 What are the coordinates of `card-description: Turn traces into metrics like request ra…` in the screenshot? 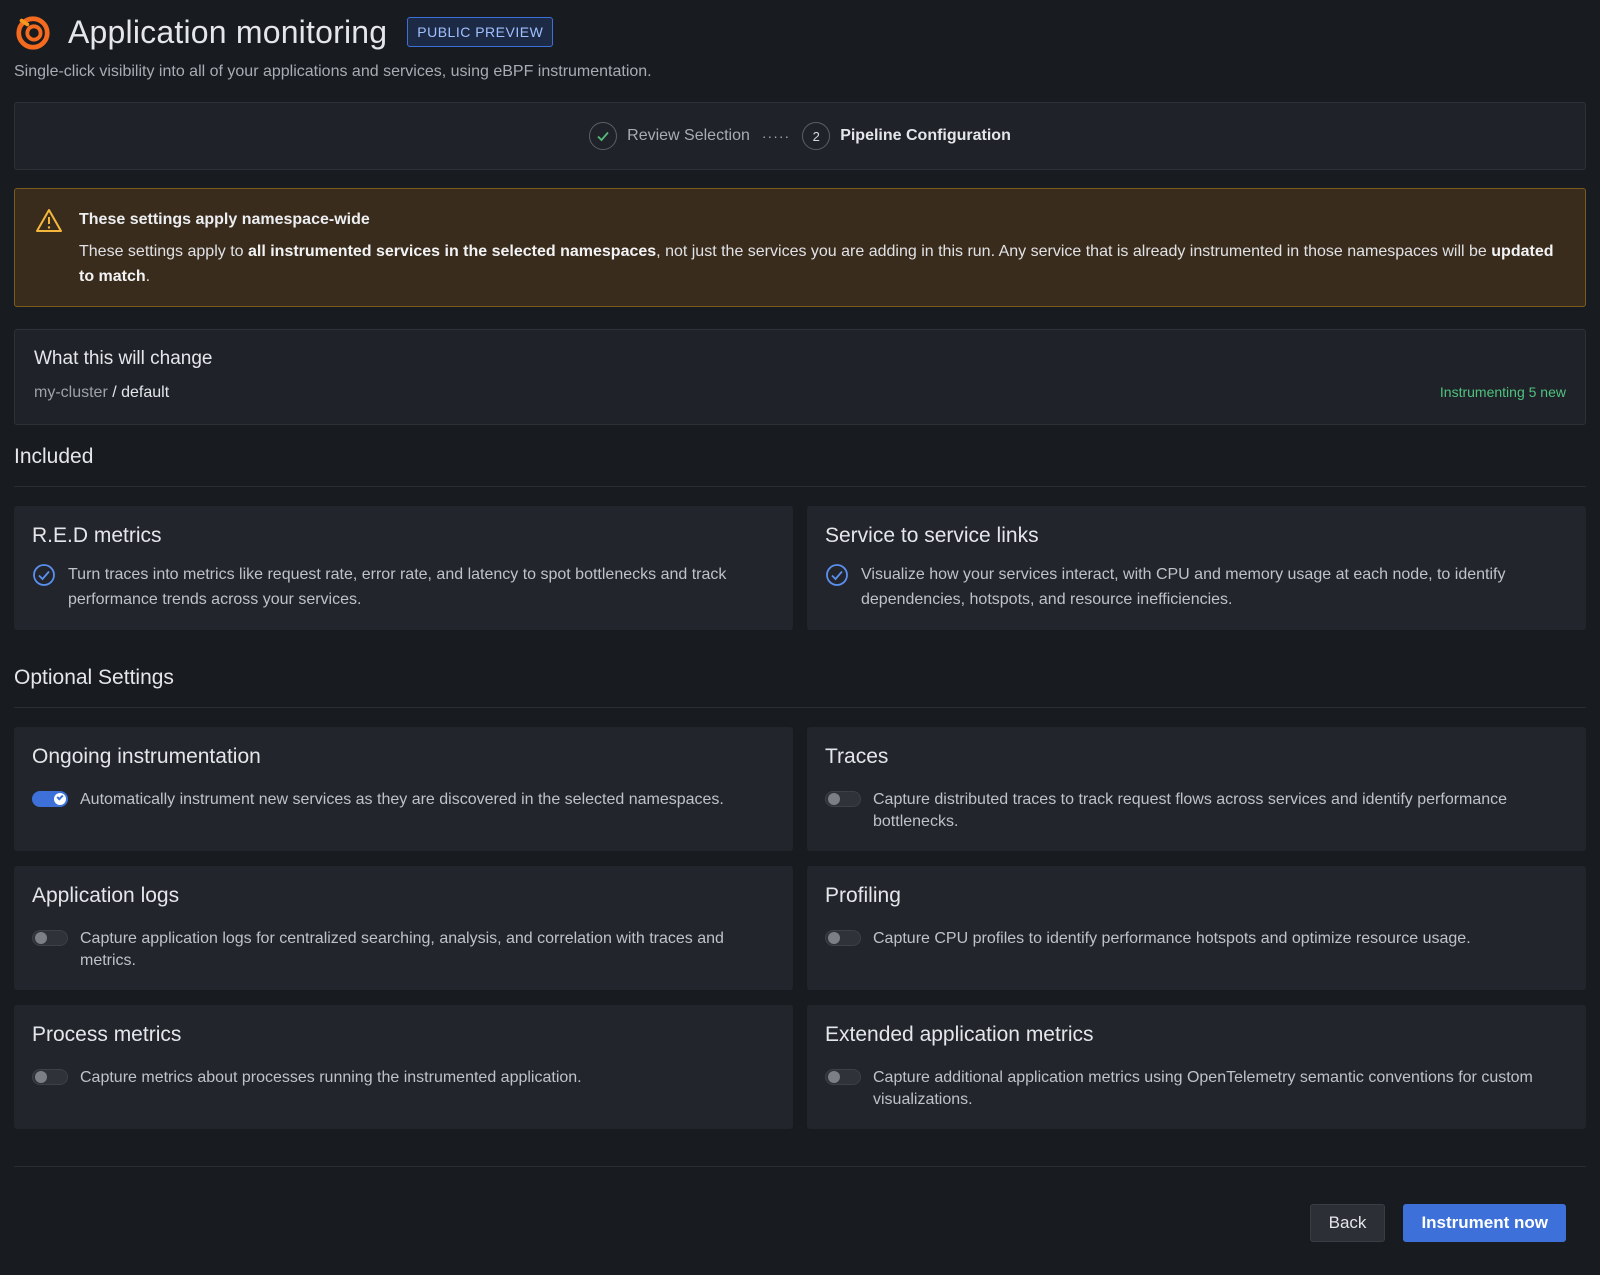 It's located at (397, 587).